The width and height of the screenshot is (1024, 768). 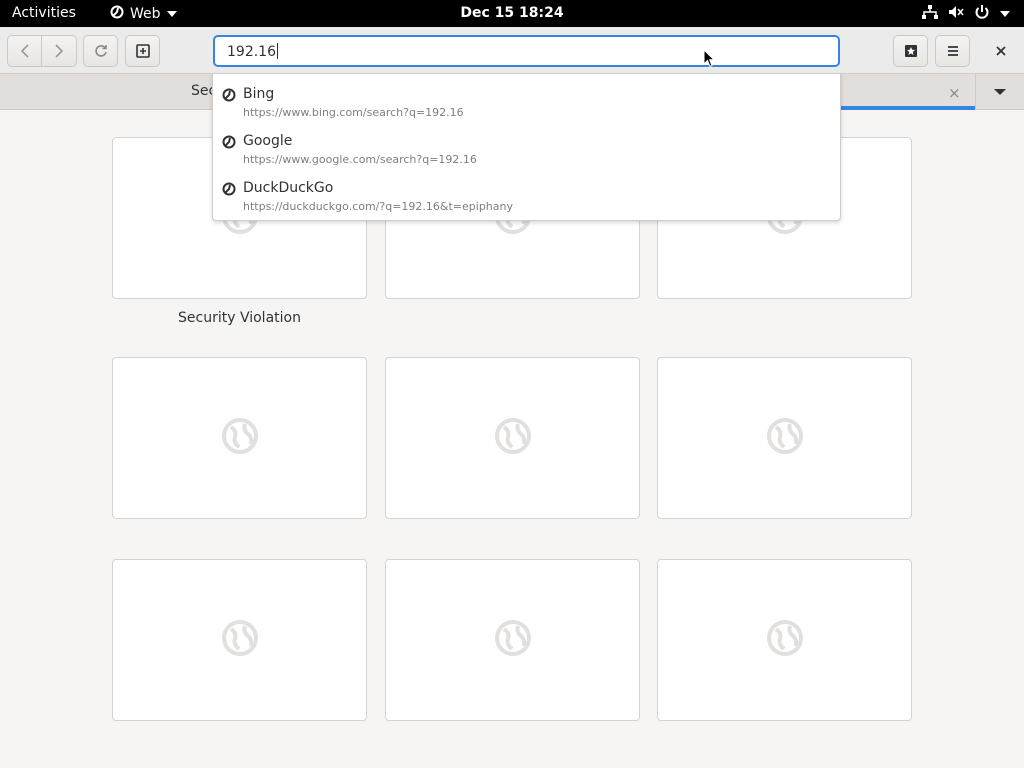 I want to click on clock: Dec 15 18:24, so click(x=511, y=13).